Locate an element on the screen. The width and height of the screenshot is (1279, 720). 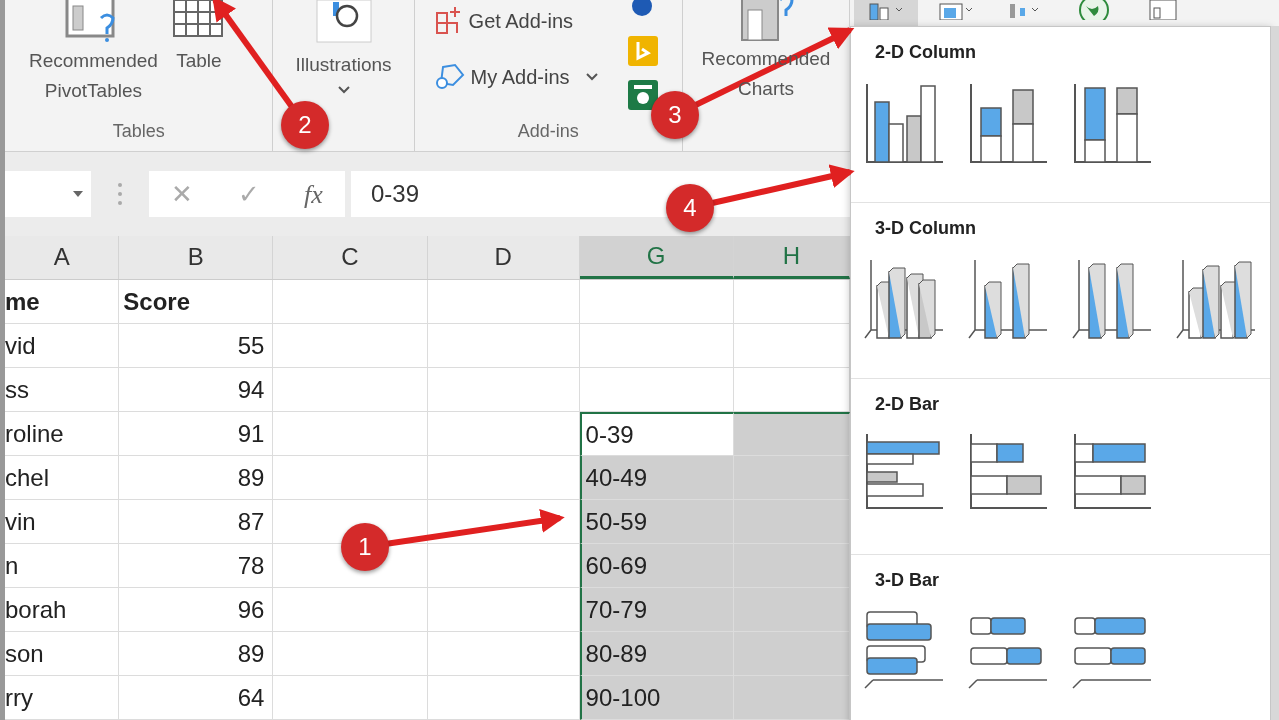
table-cell: 90-100 is located at coordinates (656, 698).